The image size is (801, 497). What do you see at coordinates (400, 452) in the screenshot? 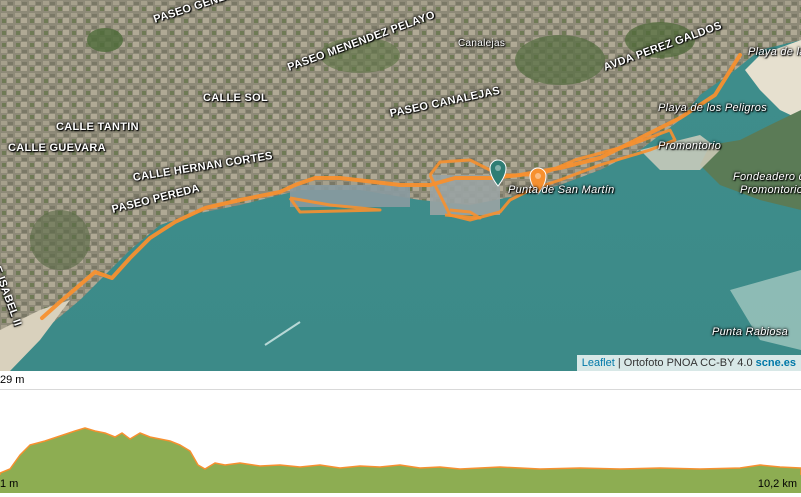
I see `elevation-area` at bounding box center [400, 452].